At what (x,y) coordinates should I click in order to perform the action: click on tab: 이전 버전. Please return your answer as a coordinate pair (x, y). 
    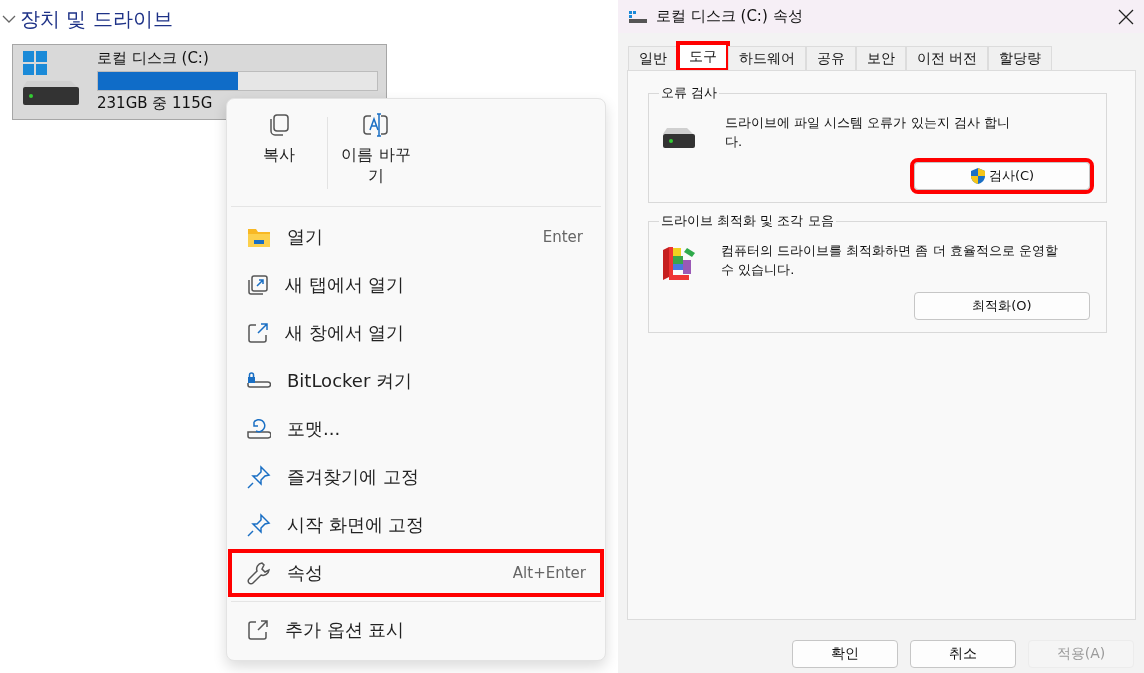
    Looking at the image, I should click on (947, 58).